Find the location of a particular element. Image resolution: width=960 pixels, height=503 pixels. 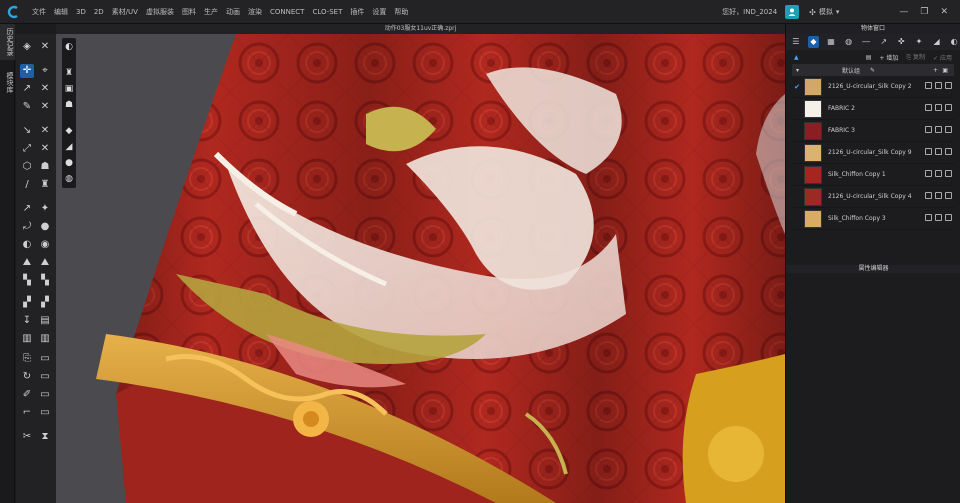

add-fabric-button: + 增加 is located at coordinates (888, 57).